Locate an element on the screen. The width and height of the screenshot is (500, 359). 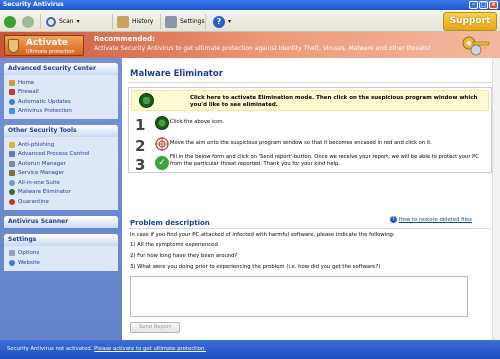
step-number: 3 is located at coordinates (140, 165).